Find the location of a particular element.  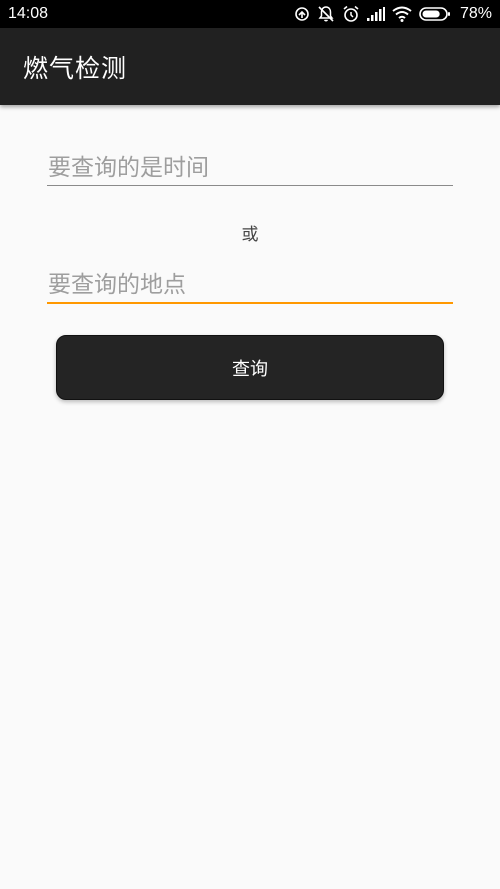

wifi-icon is located at coordinates (402, 14).